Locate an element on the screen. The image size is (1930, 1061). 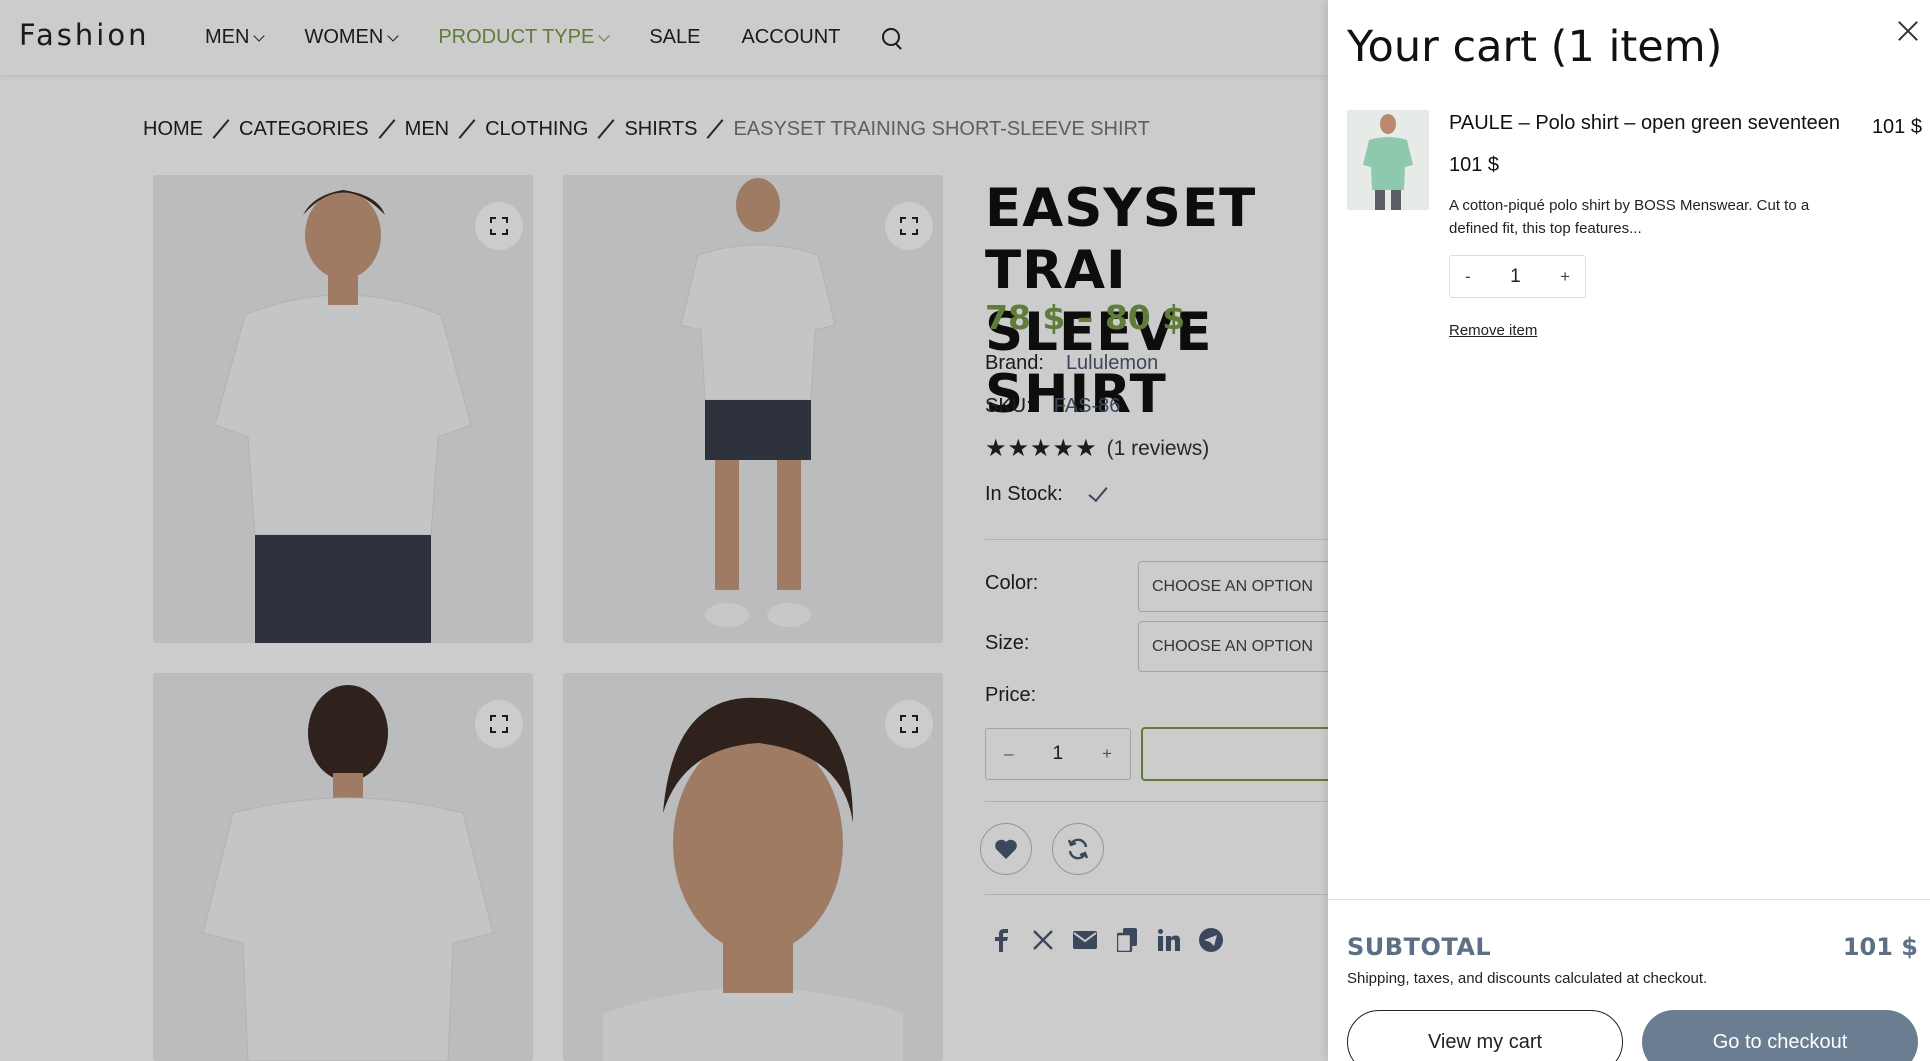
nav-item-account: ACCOUNT is located at coordinates (790, 37).